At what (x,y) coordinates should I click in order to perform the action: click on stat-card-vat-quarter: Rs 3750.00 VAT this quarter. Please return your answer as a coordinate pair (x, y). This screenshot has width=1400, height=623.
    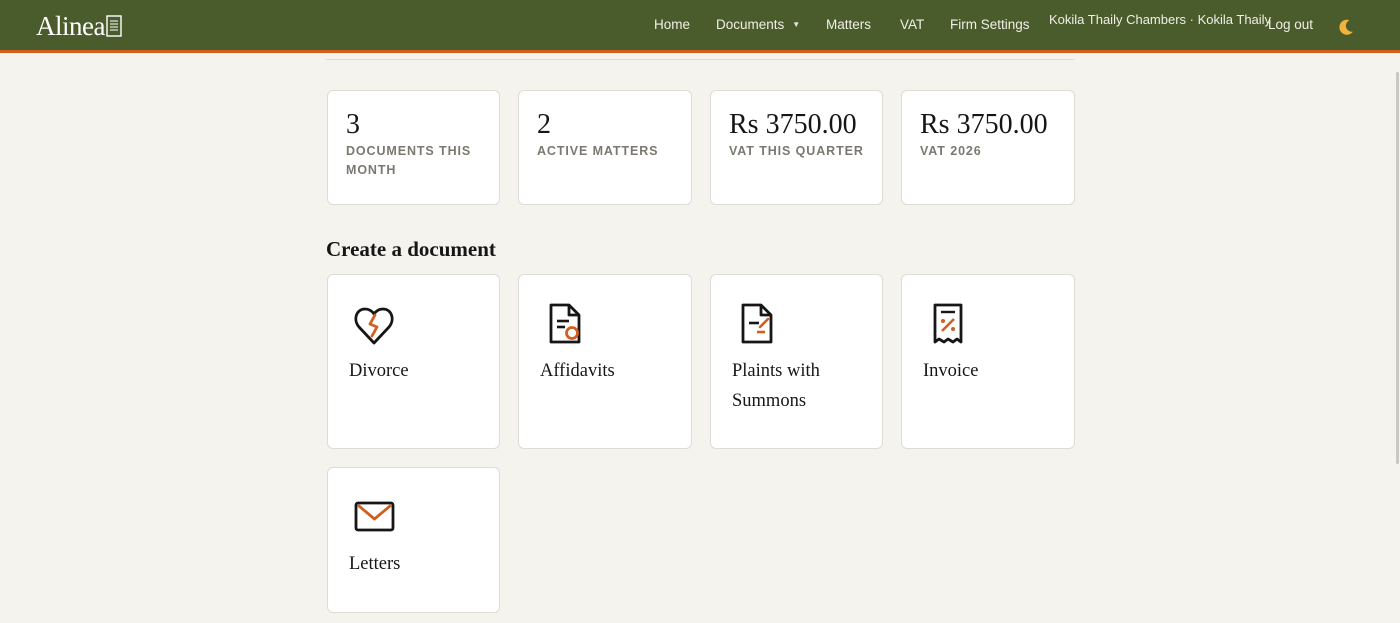
    Looking at the image, I should click on (796, 147).